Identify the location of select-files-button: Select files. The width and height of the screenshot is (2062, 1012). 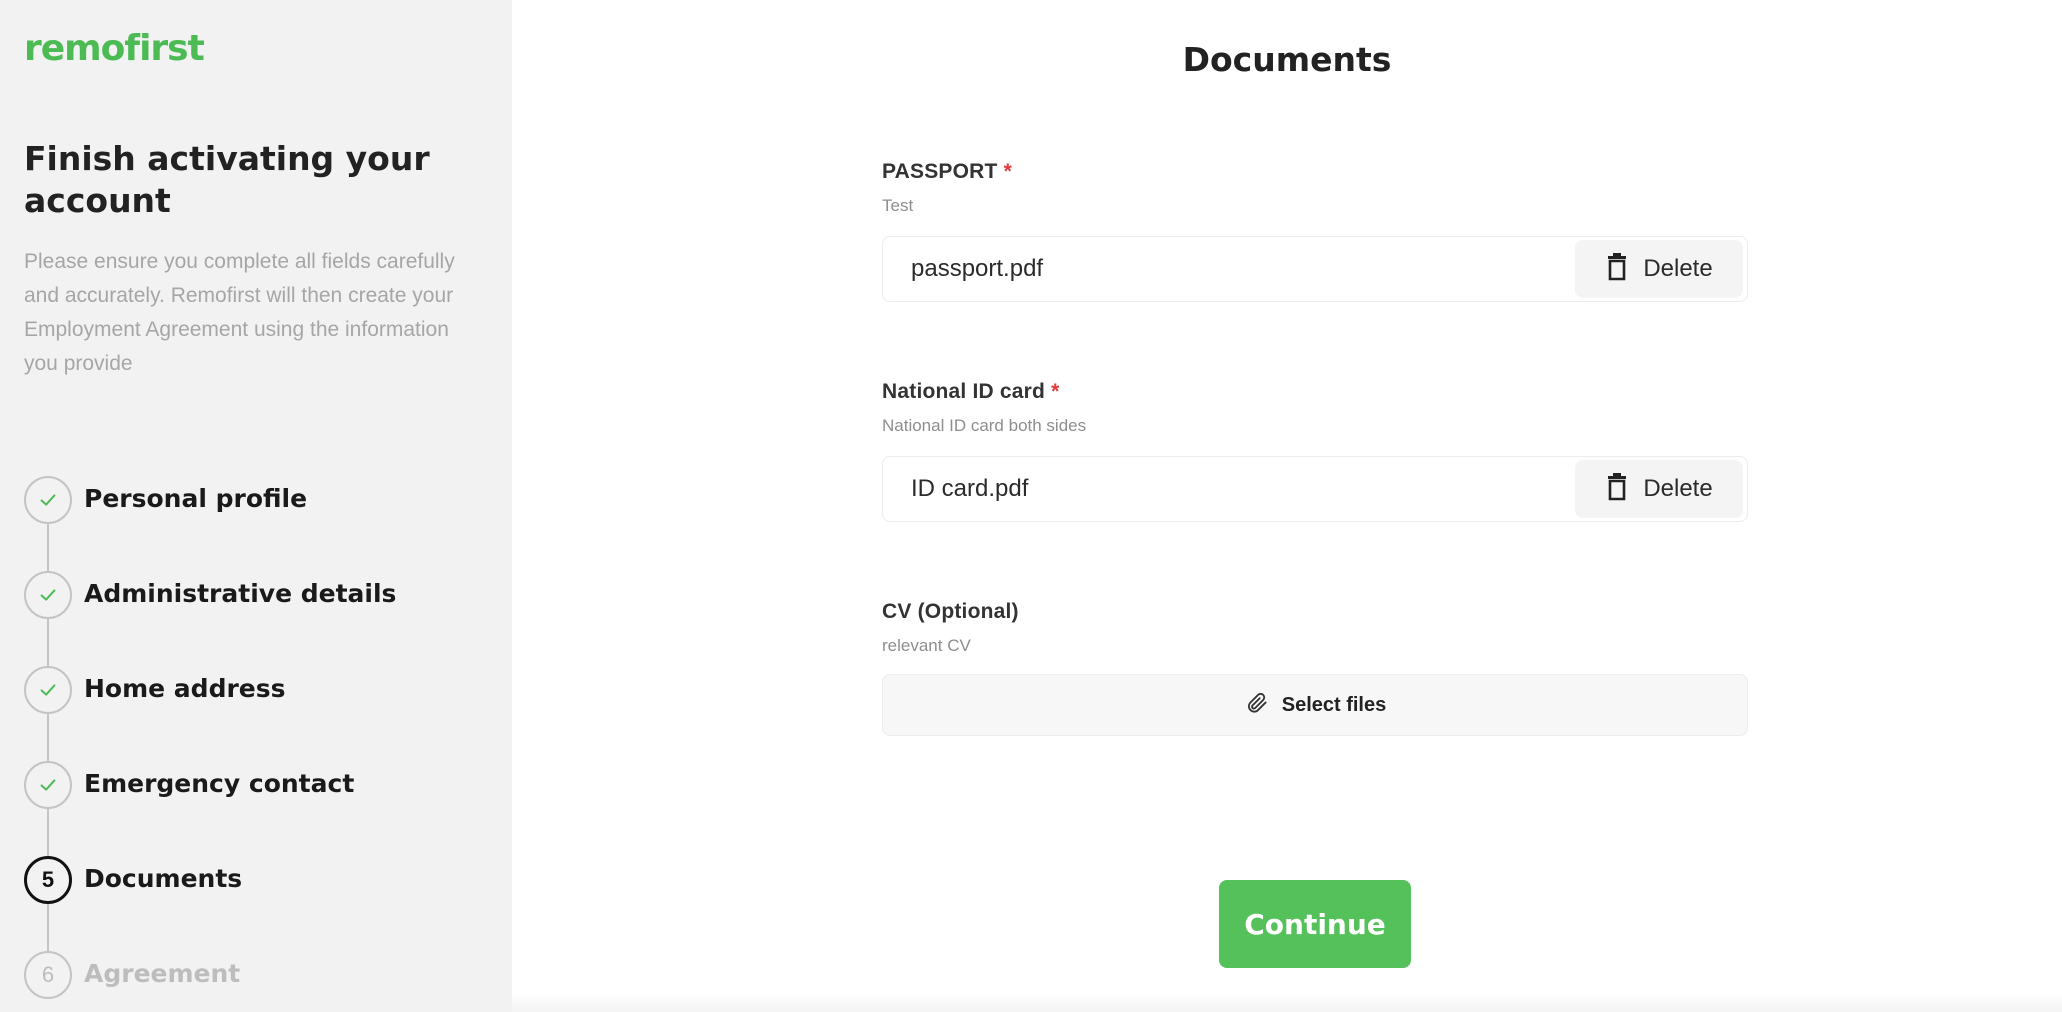
(1315, 705).